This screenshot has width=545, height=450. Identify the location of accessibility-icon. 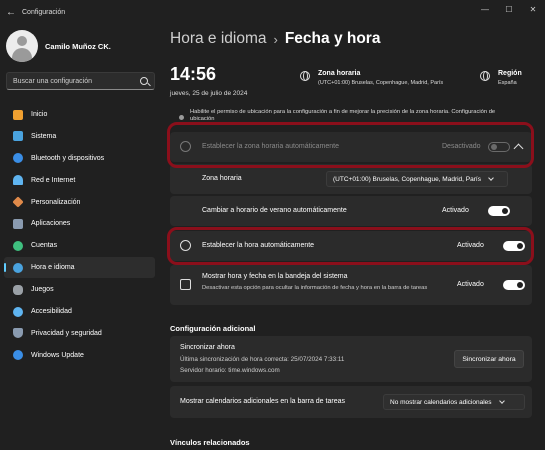
(18, 311).